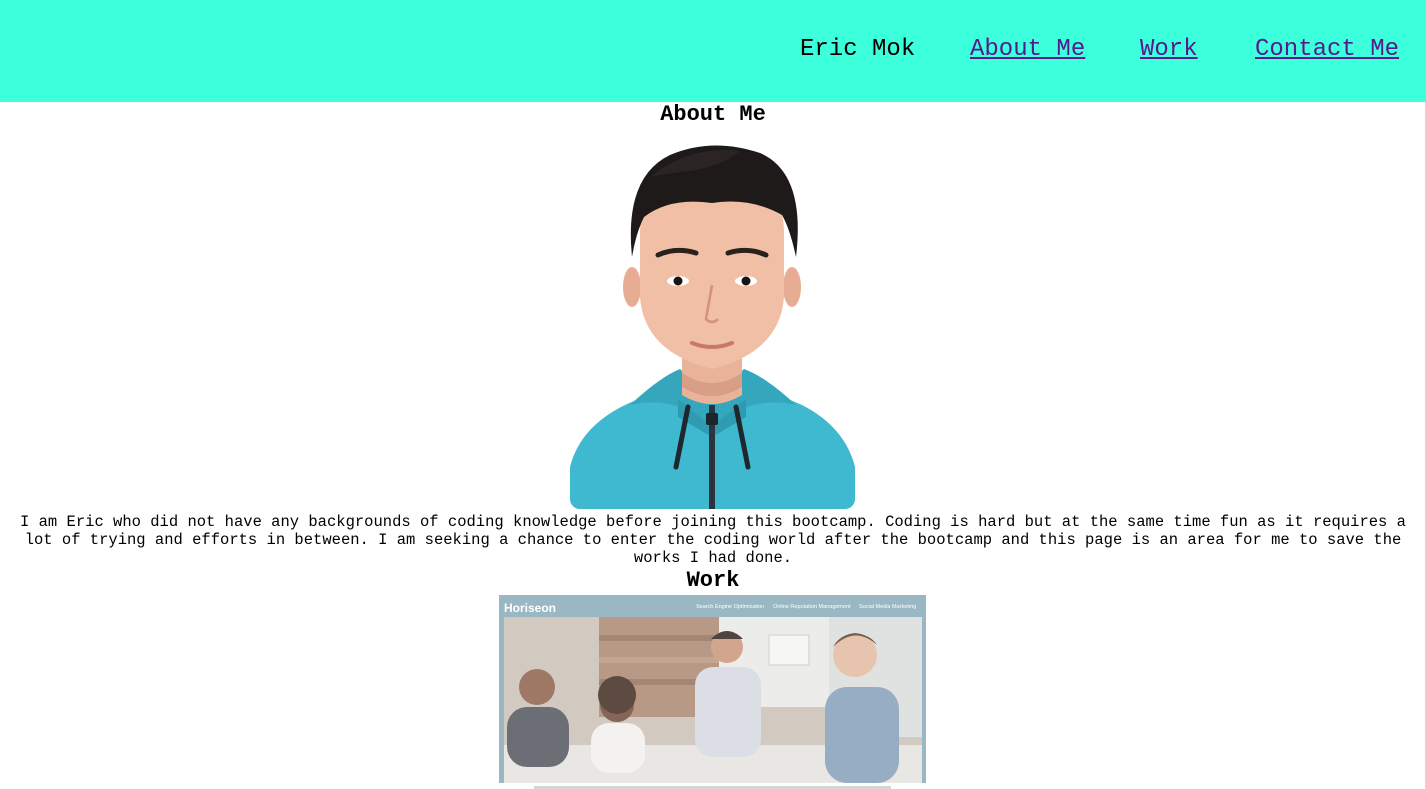  I want to click on nav-link-about-me: About Me, so click(1027, 50).